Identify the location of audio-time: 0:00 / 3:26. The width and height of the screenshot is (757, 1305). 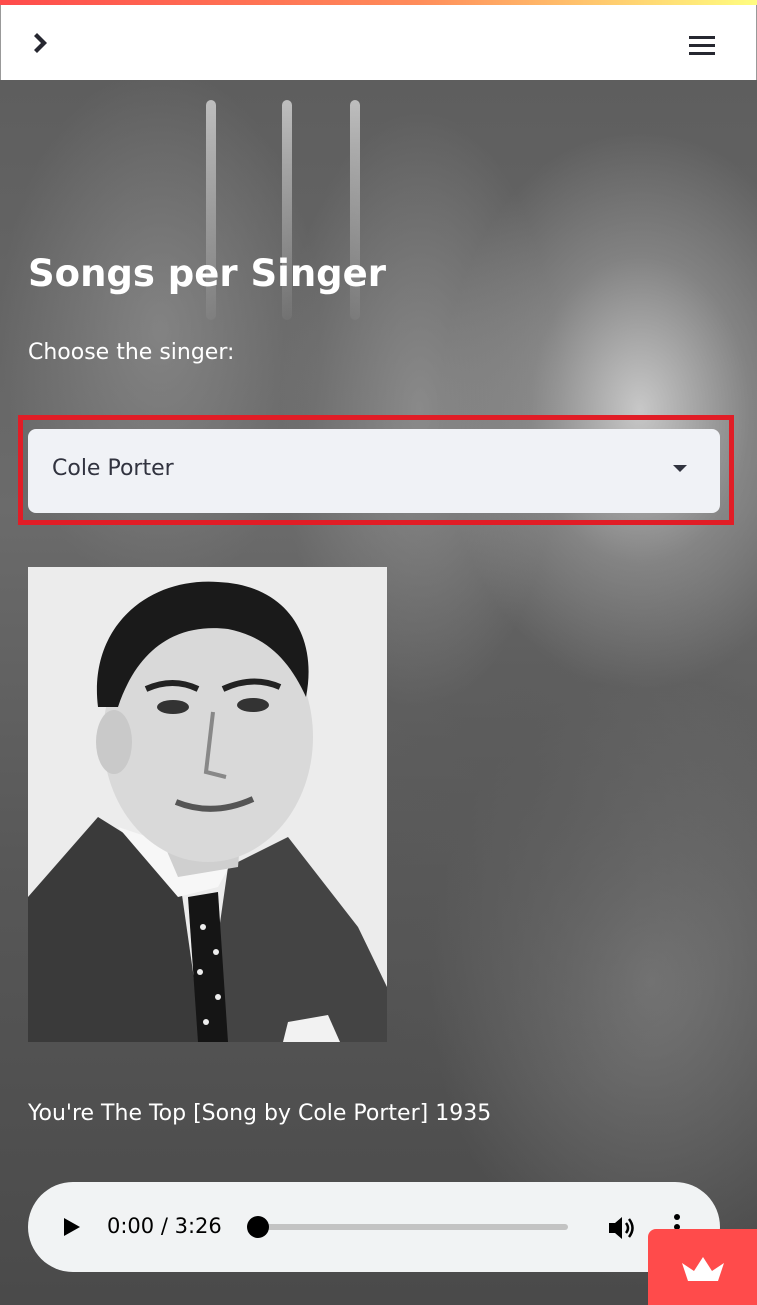
(164, 1226).